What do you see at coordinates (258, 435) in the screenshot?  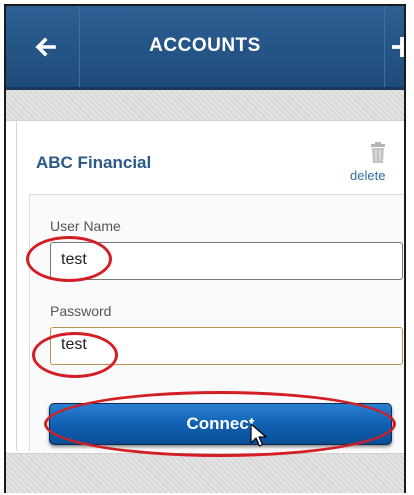 I see `mouse-cursor-icon` at bounding box center [258, 435].